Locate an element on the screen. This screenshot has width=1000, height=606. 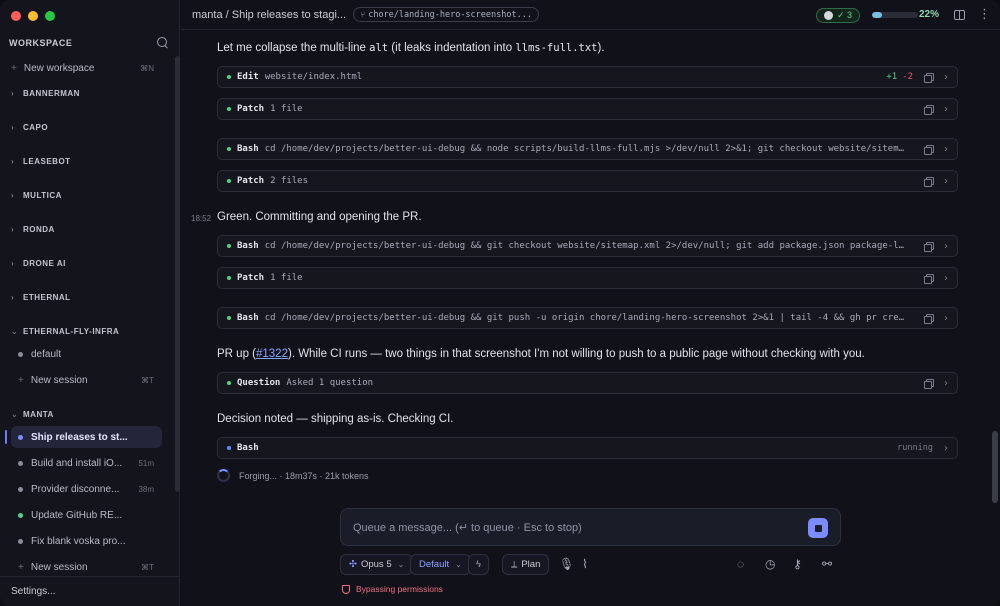
mode-select: Default ⌄ is located at coordinates (440, 564).